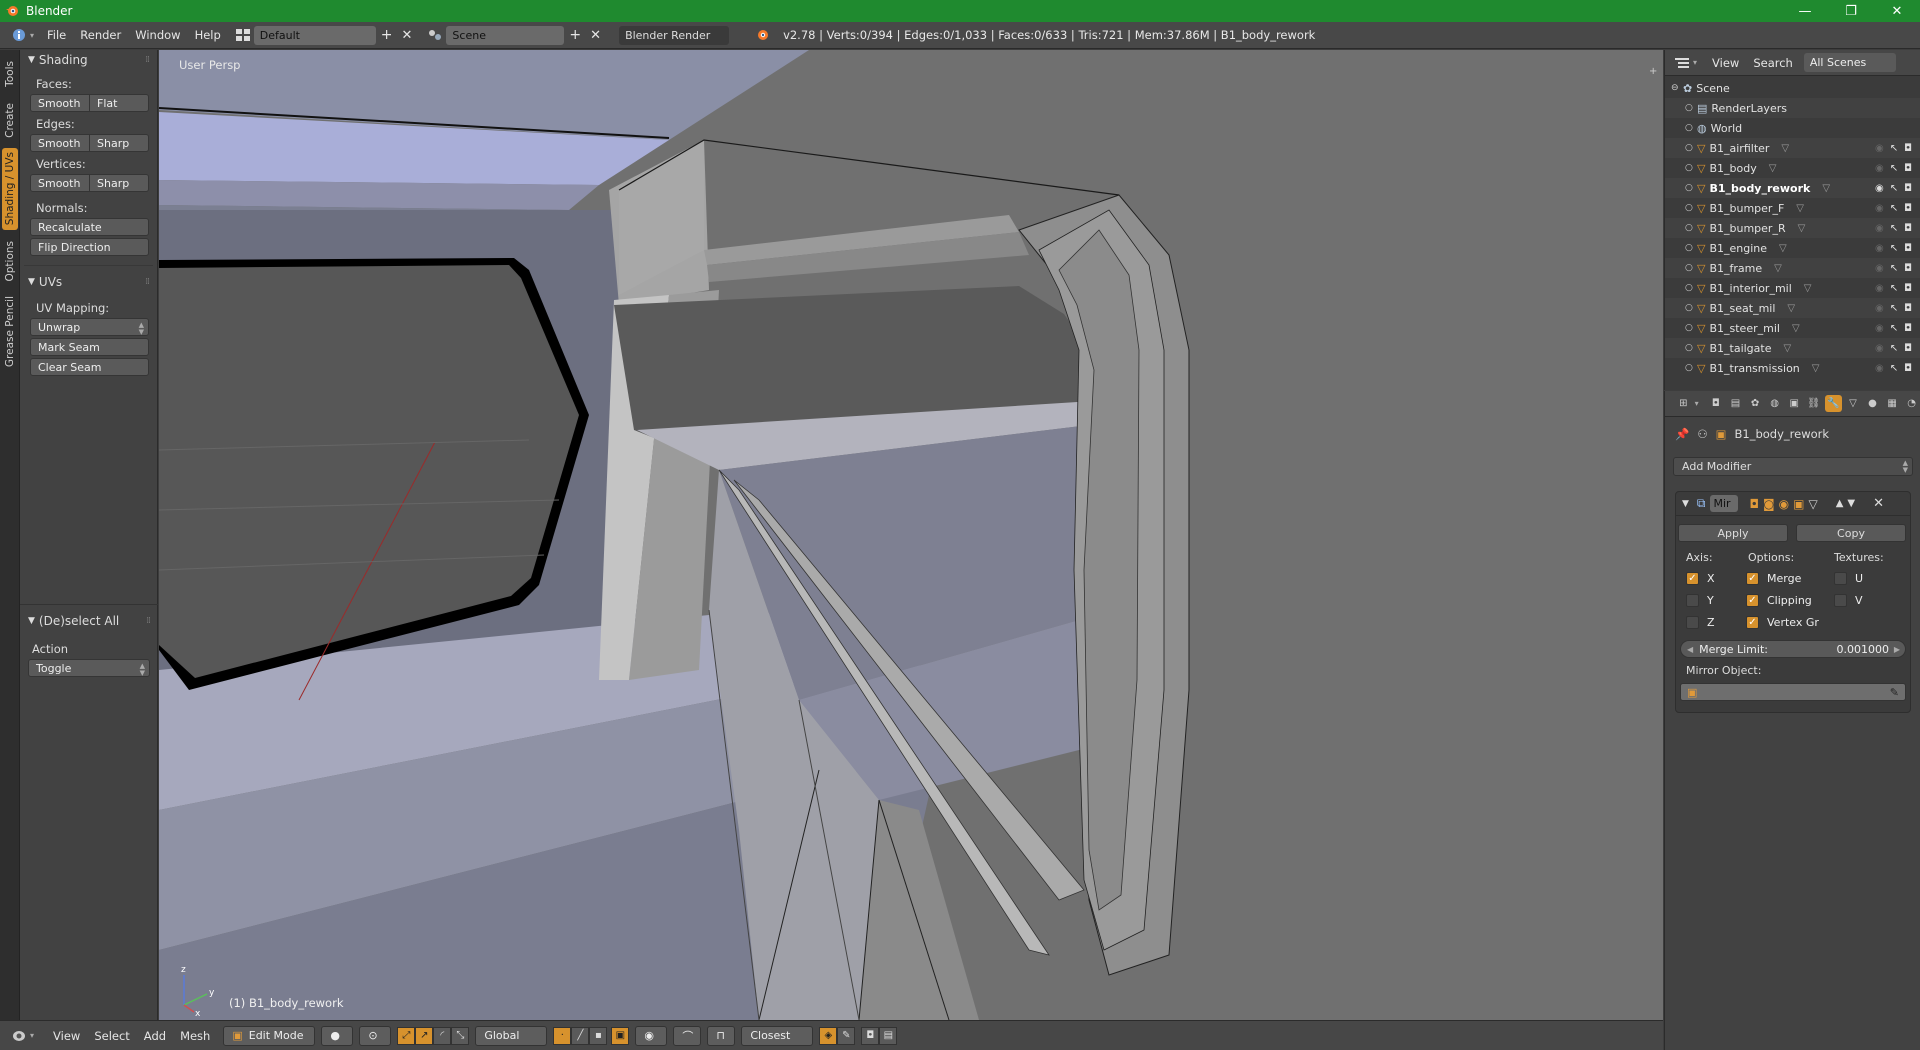 This screenshot has width=1920, height=1050. I want to click on merge-limit-field: ◀ Merge Limit: 0.001000 ▶, so click(1793, 649).